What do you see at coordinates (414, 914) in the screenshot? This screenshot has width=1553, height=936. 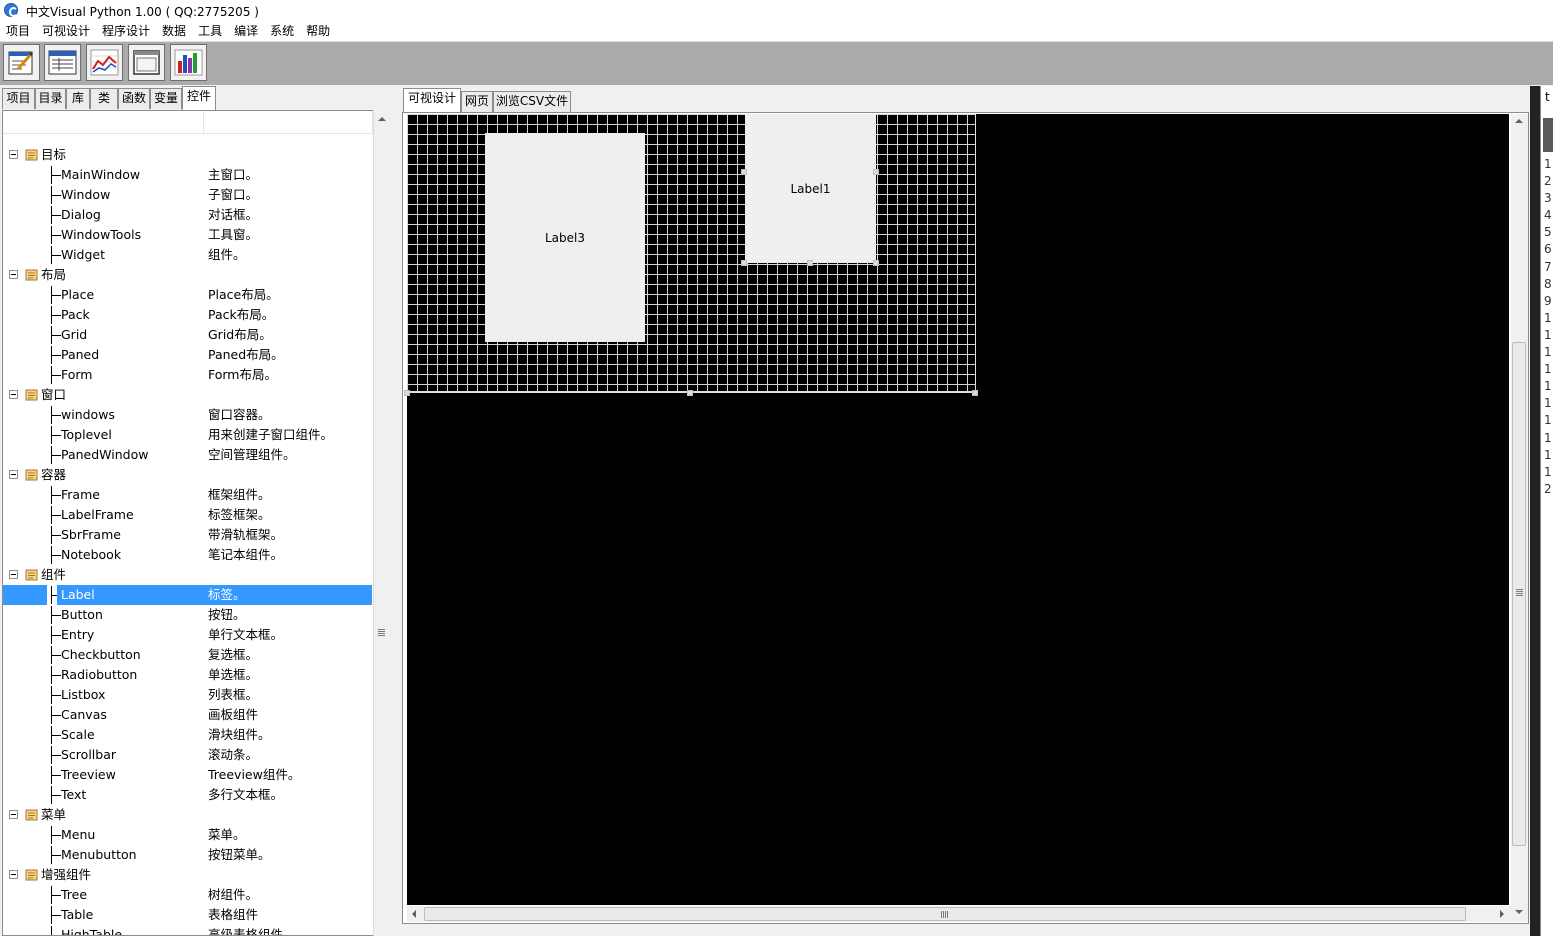 I see `scroll-left-icon` at bounding box center [414, 914].